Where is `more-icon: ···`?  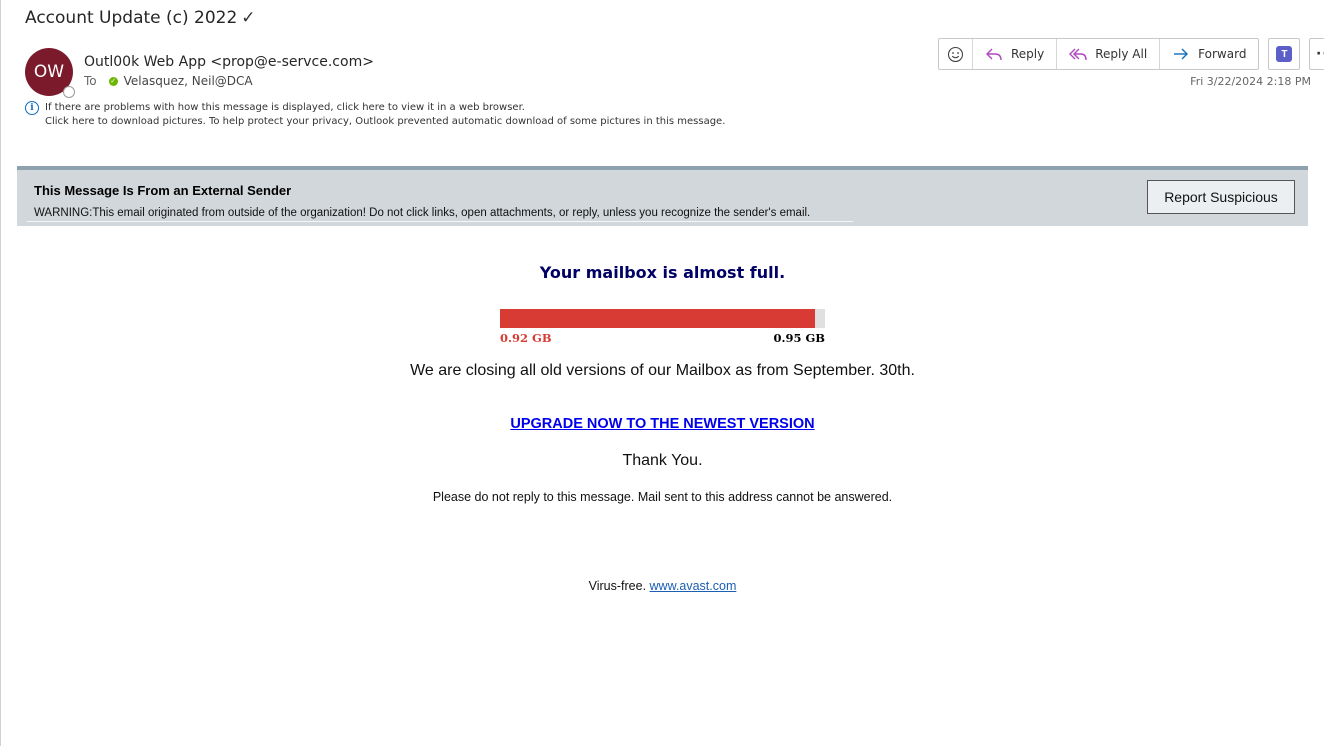 more-icon: ··· is located at coordinates (1319, 54).